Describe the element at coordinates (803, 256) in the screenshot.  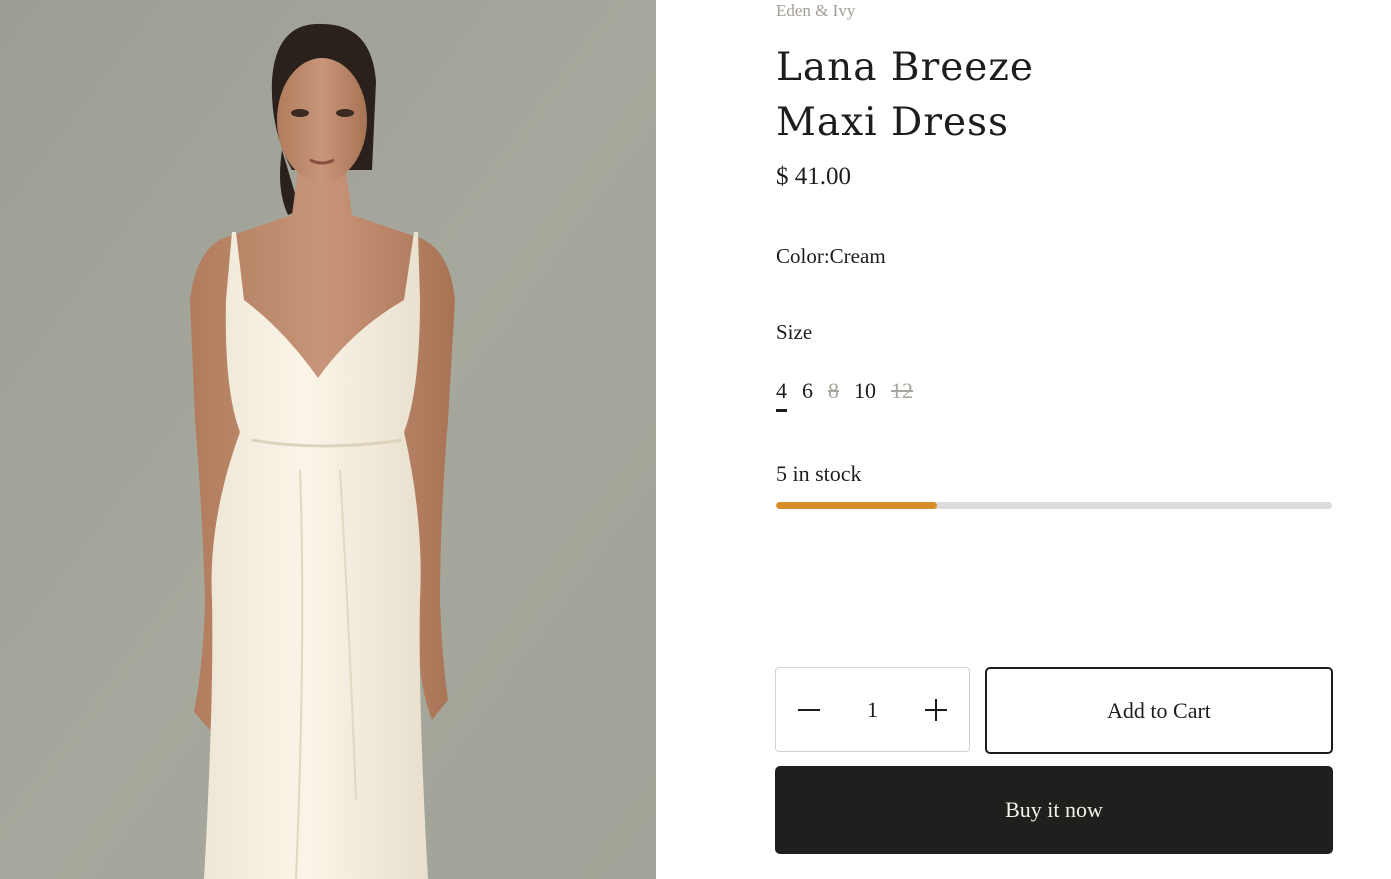
I see `color-label: Color:` at that location.